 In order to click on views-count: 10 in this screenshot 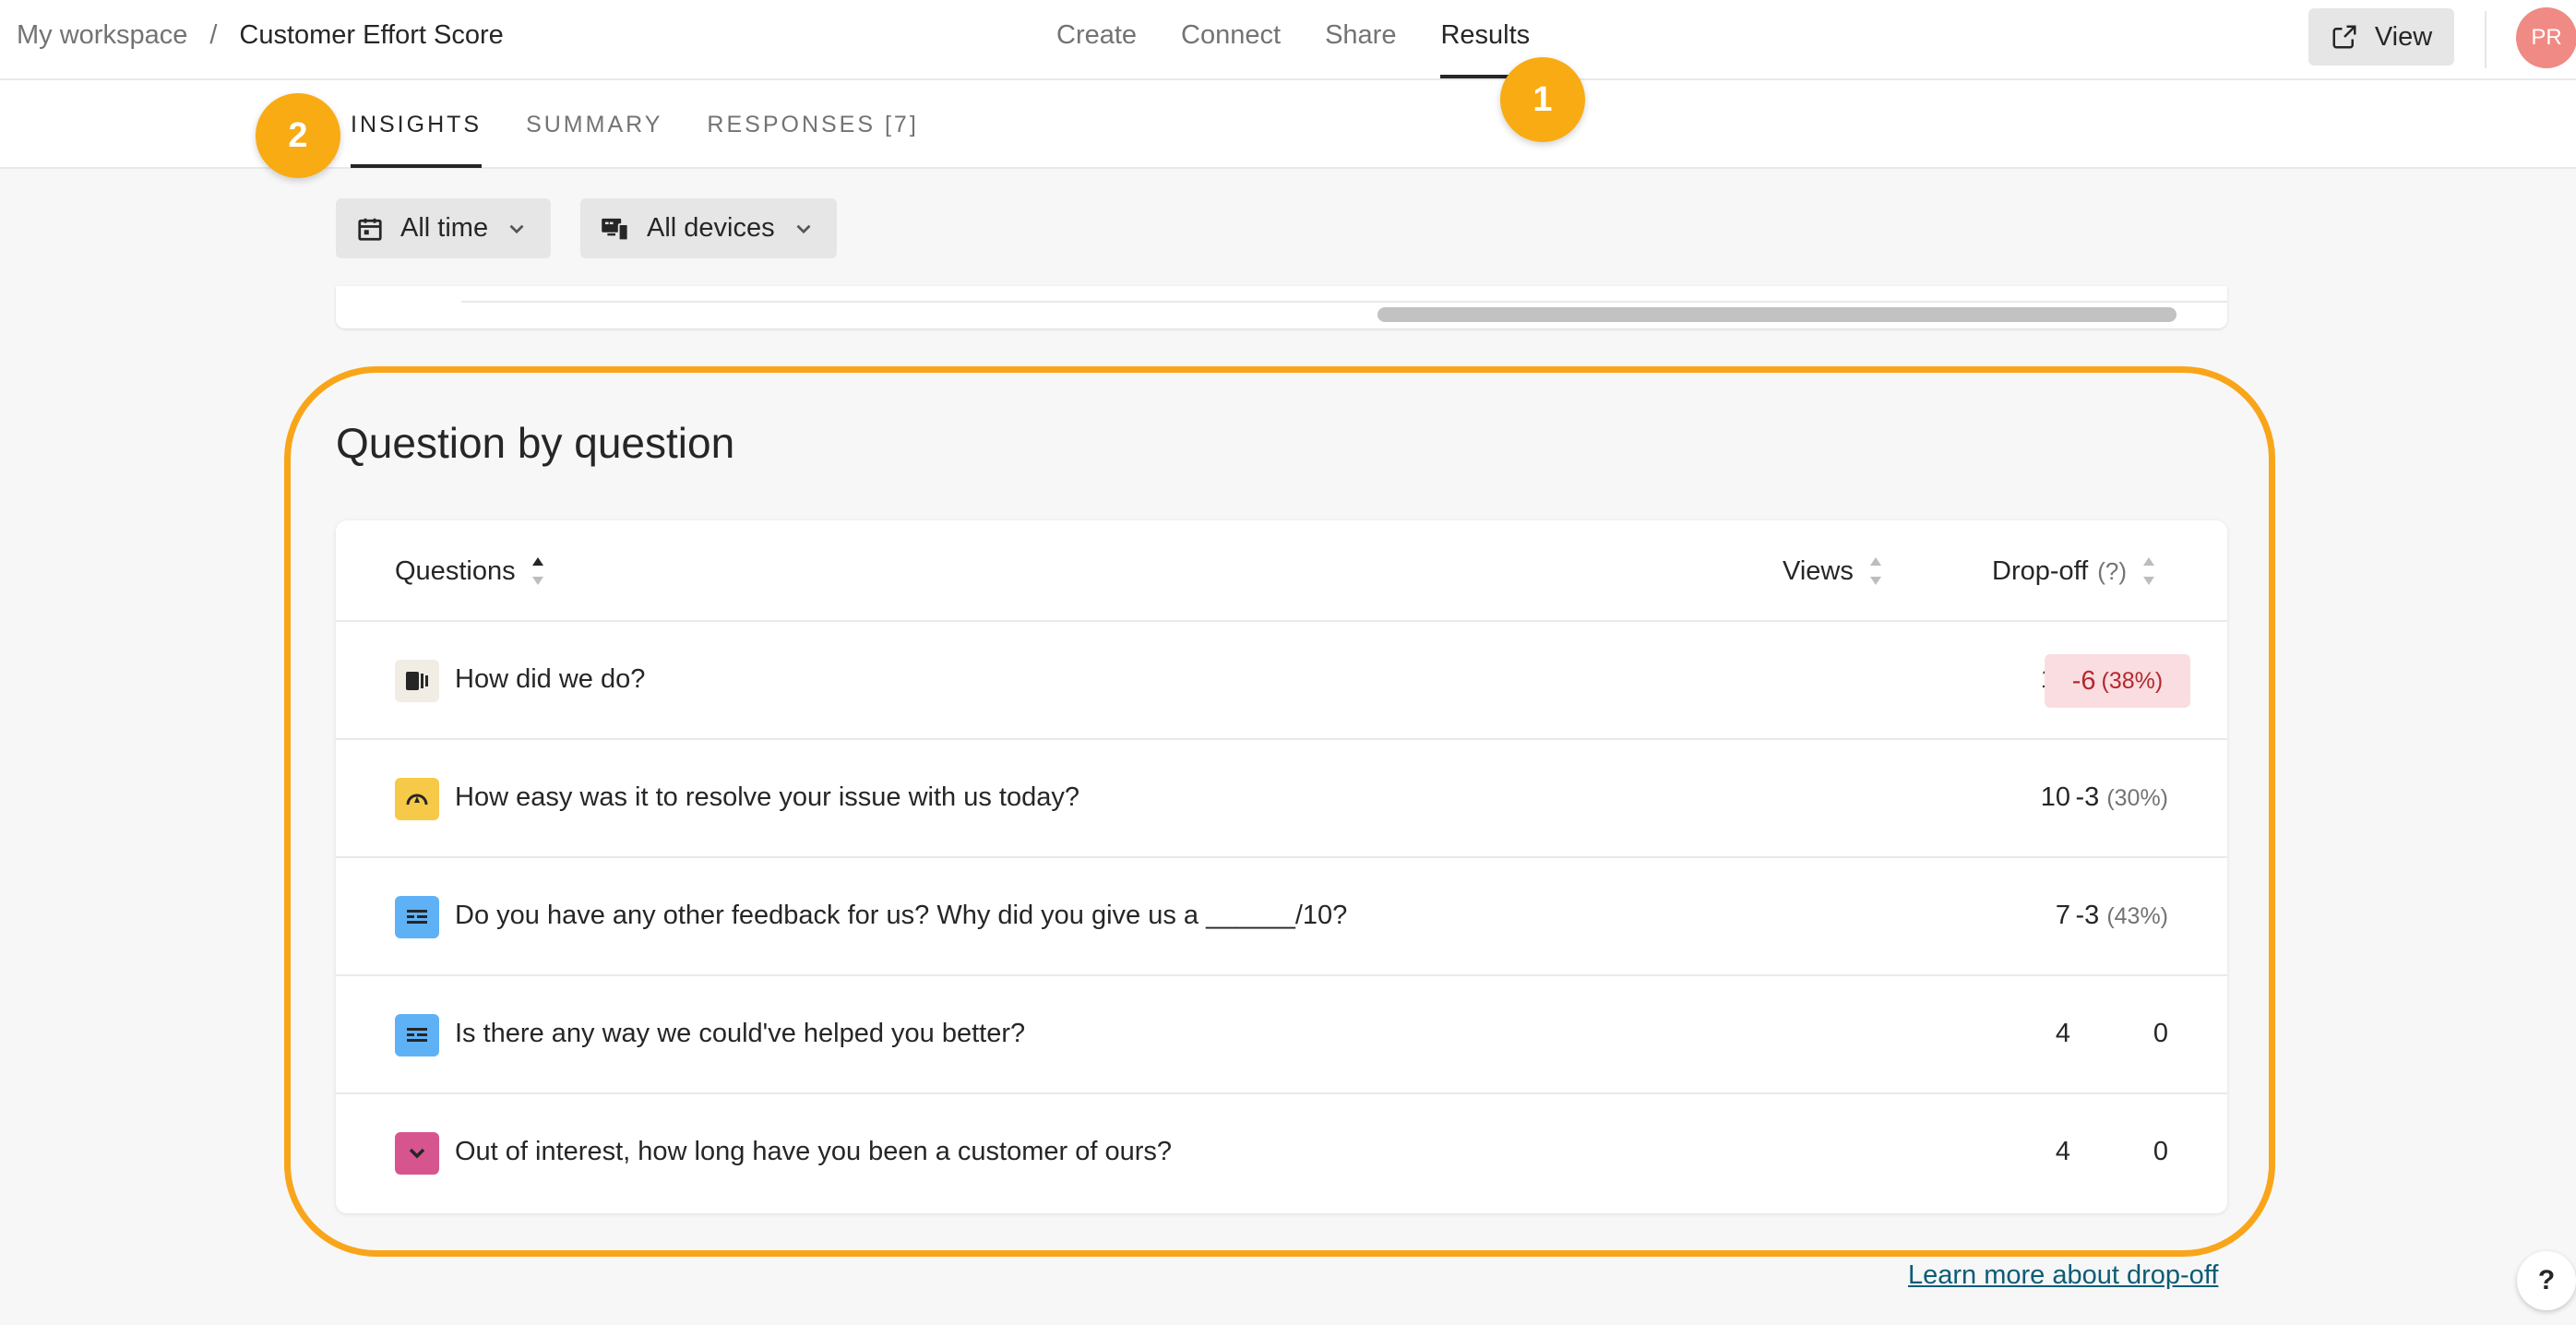, I will do `click(2055, 797)`.